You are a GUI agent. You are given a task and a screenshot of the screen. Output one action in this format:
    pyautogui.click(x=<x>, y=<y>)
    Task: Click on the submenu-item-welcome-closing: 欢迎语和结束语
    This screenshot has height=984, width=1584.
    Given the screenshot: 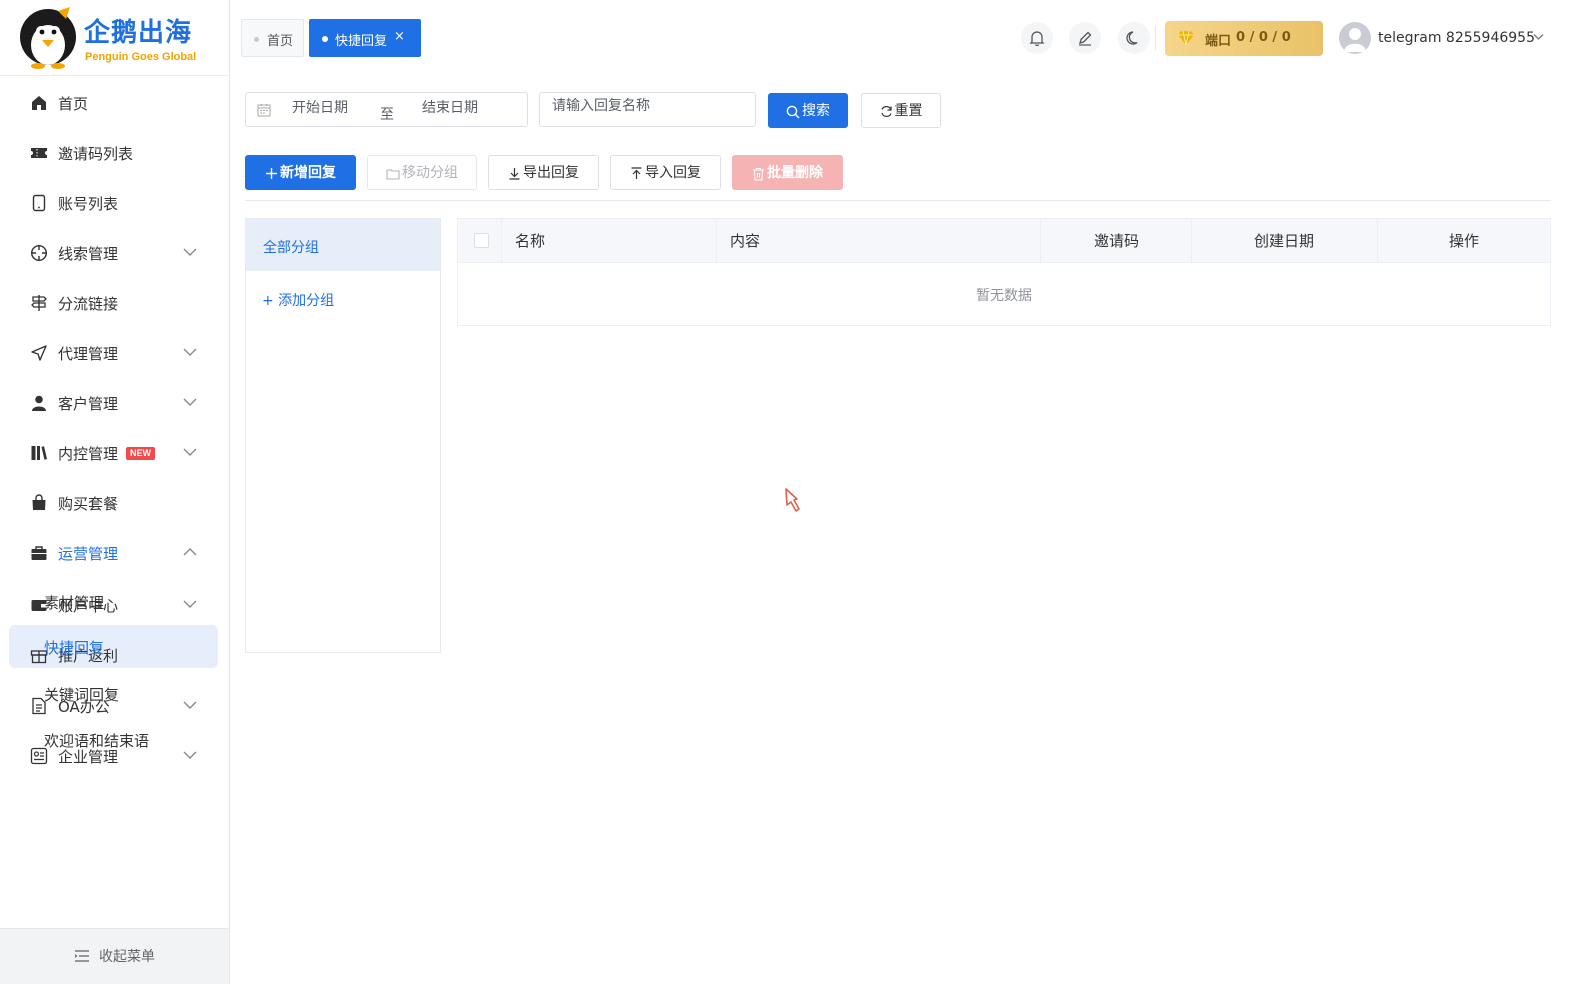 What is the action you would take?
    pyautogui.click(x=96, y=740)
    